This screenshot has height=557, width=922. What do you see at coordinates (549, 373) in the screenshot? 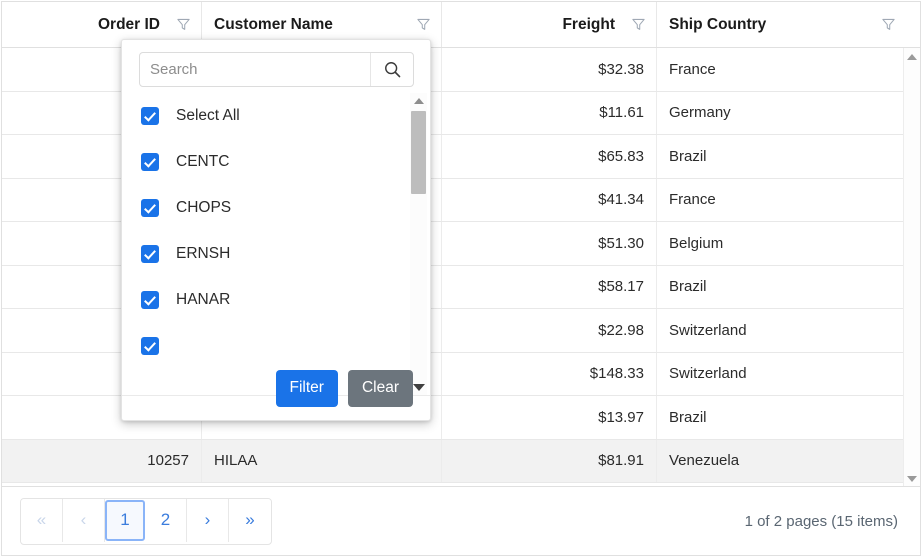
I see `cell-freight: $148.33` at bounding box center [549, 373].